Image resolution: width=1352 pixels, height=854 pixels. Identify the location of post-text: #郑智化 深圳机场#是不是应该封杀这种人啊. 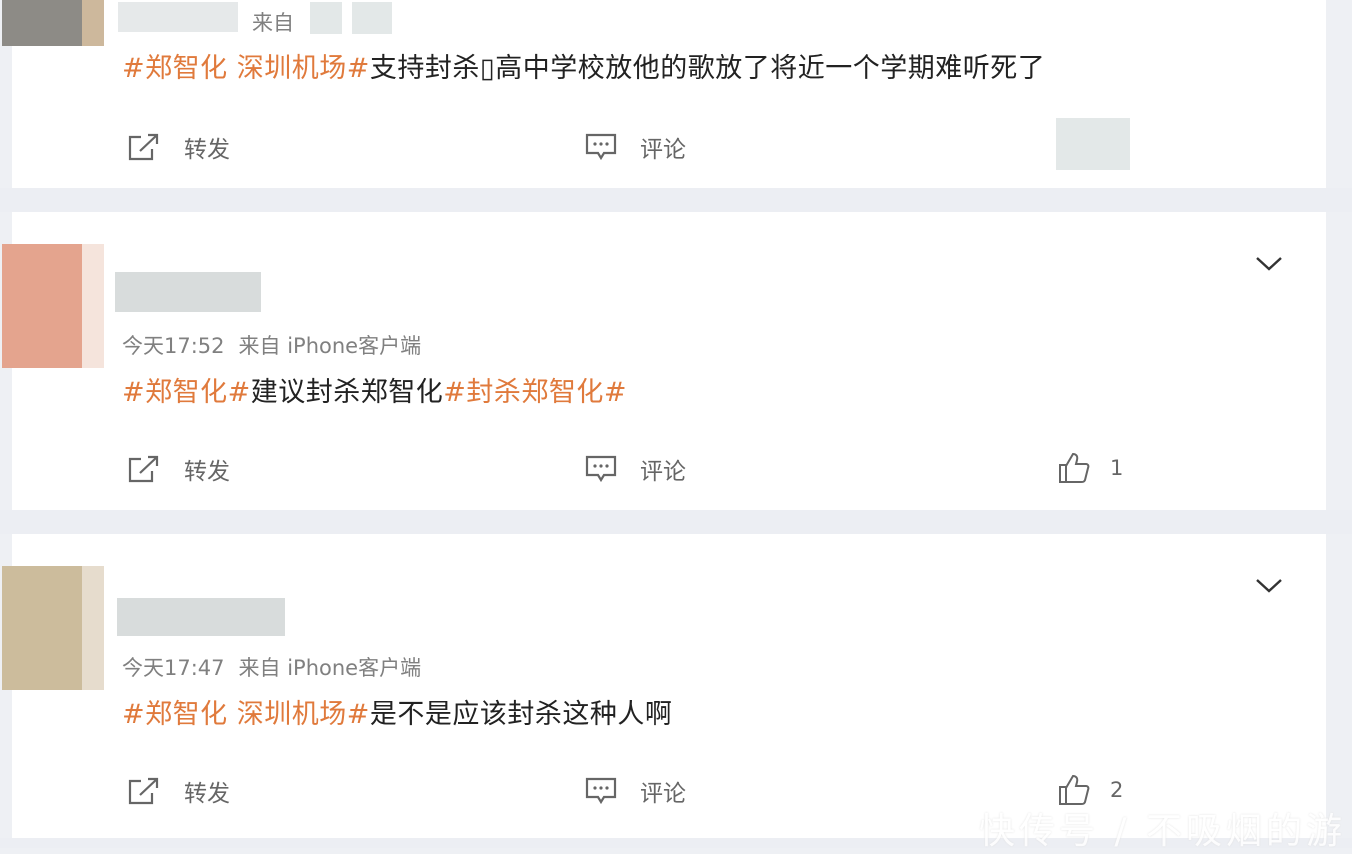
(397, 711).